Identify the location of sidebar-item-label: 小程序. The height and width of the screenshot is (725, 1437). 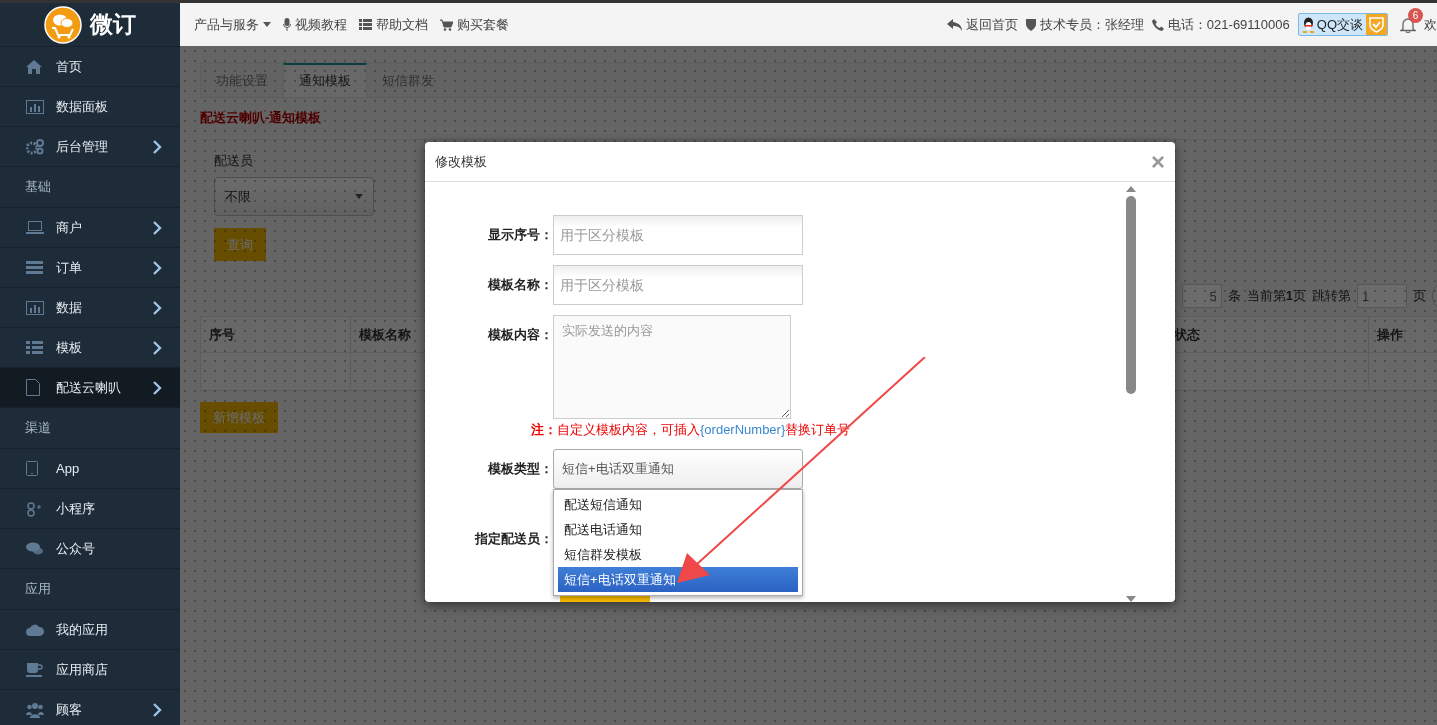
(76, 508).